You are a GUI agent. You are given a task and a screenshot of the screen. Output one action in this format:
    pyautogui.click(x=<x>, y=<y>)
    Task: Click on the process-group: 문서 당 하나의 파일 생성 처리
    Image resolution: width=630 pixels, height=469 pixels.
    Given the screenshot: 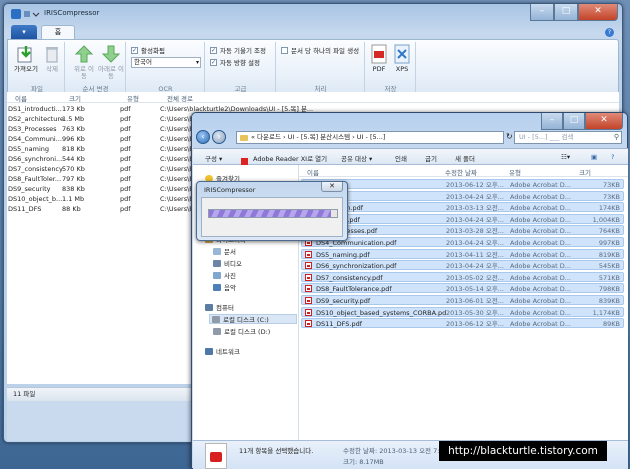 What is the action you would take?
    pyautogui.click(x=321, y=67)
    